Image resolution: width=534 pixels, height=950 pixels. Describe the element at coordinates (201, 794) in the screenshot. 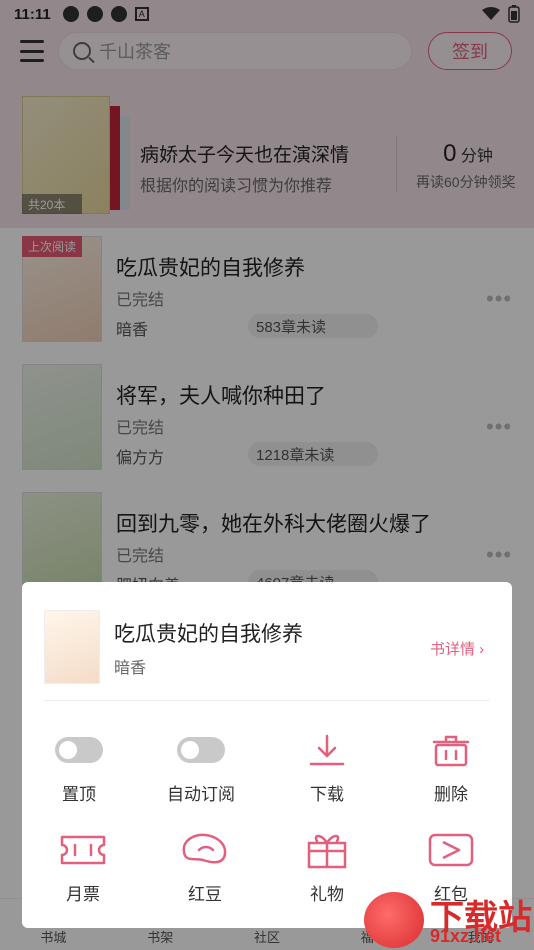

I see `action-label: 自动订阅` at that location.